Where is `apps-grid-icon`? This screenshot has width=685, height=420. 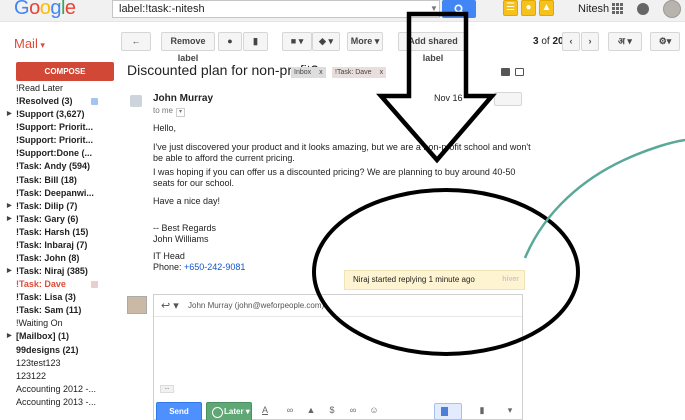 apps-grid-icon is located at coordinates (618, 9).